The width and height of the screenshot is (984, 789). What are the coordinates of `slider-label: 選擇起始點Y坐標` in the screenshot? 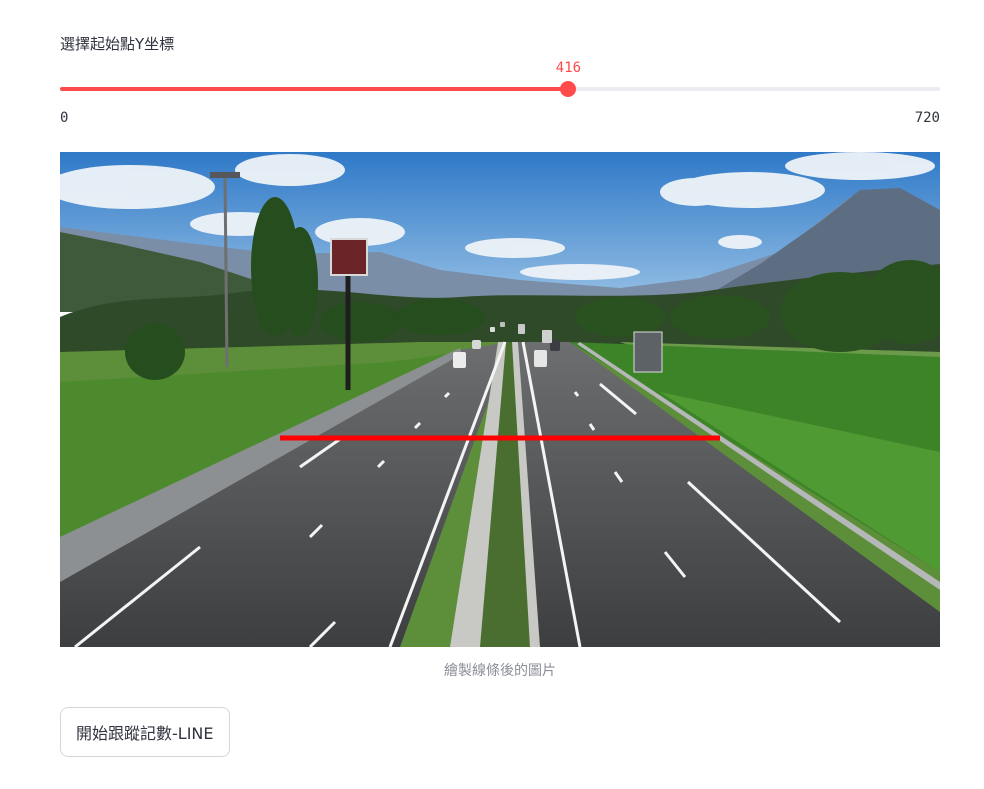 It's located at (117, 44).